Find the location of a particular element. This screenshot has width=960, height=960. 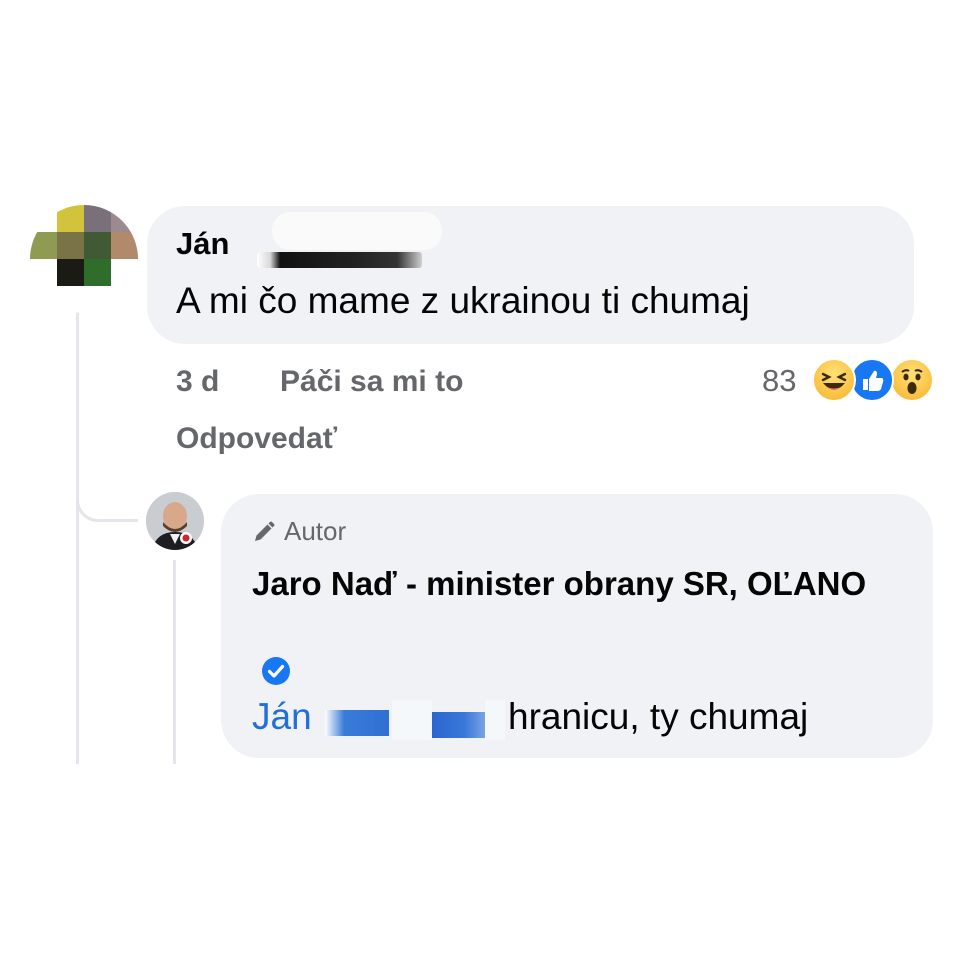

like-button: Páči sa mi to is located at coordinates (371, 382).